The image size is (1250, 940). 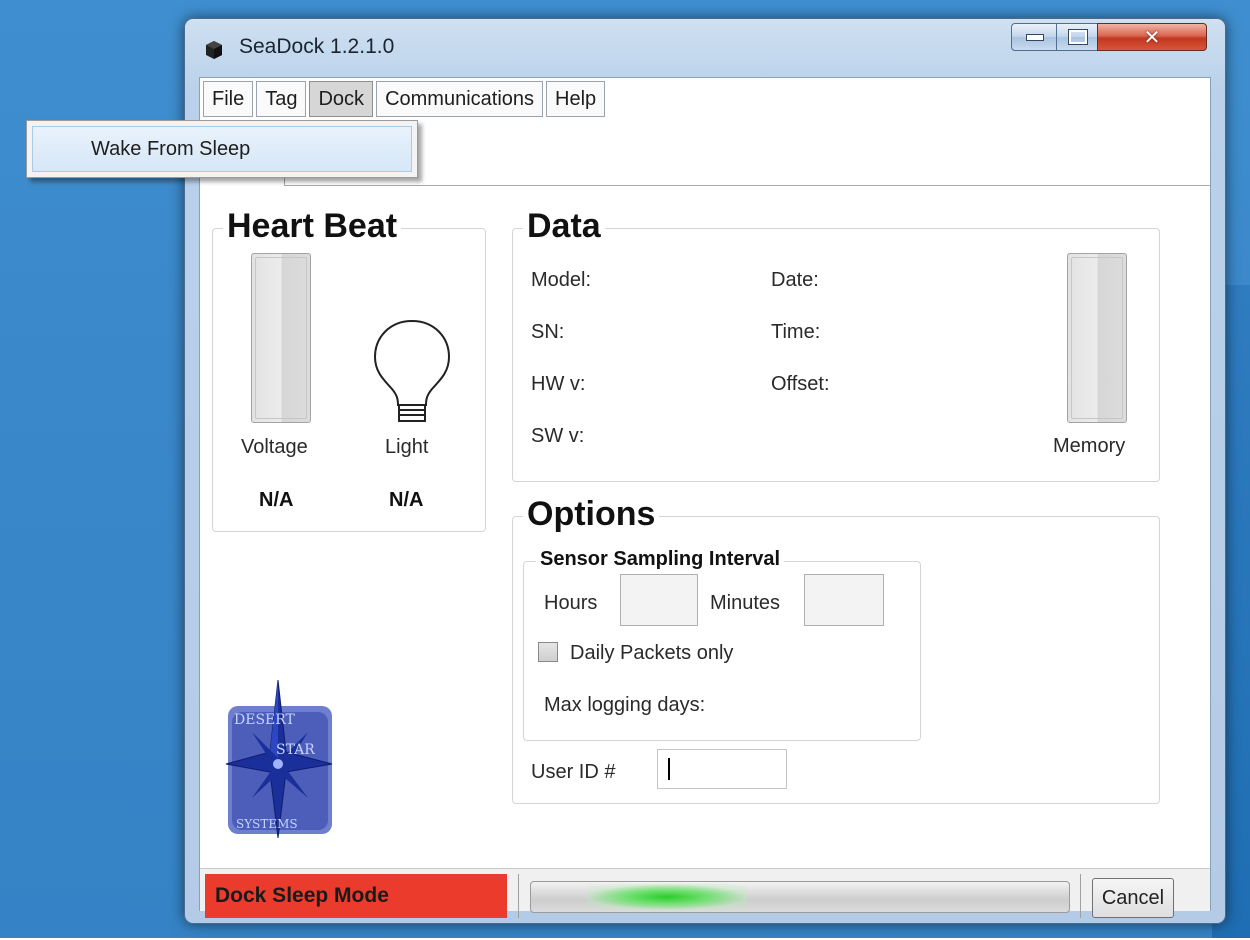 I want to click on close-button: ✕, so click(x=1152, y=37).